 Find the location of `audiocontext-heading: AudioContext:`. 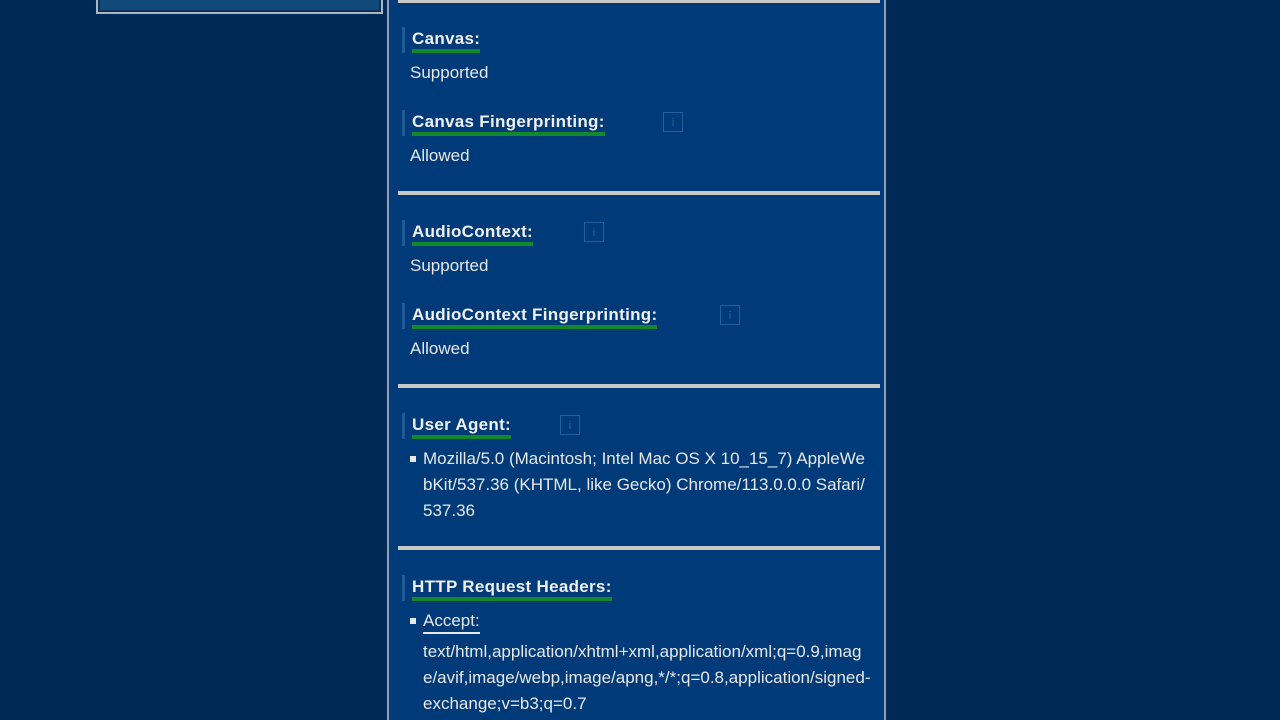

audiocontext-heading: AudioContext: is located at coordinates (467, 233).